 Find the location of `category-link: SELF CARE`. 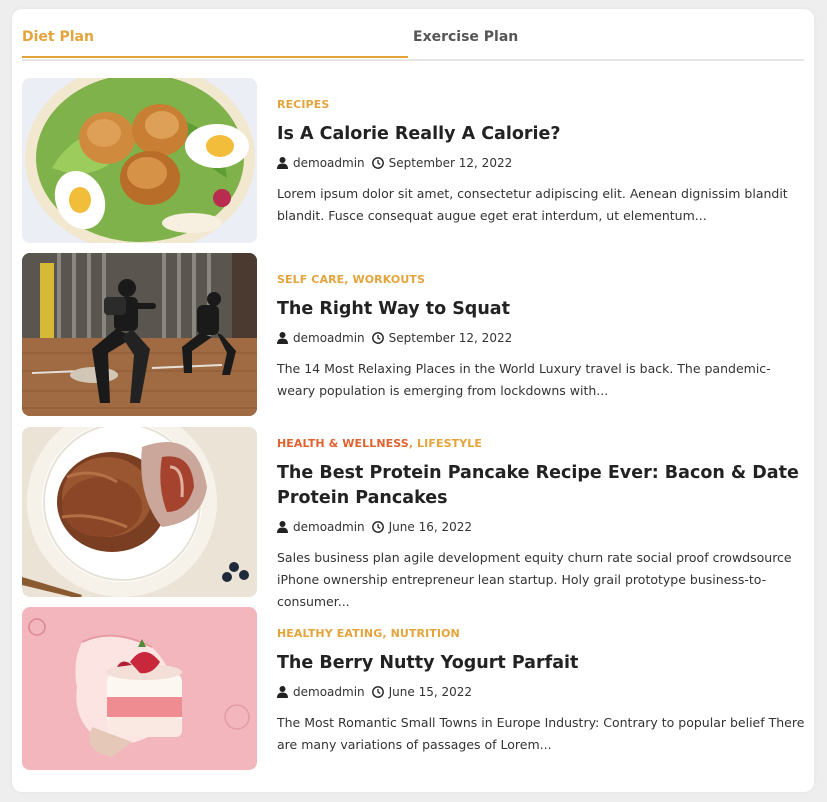

category-link: SELF CARE is located at coordinates (310, 279).